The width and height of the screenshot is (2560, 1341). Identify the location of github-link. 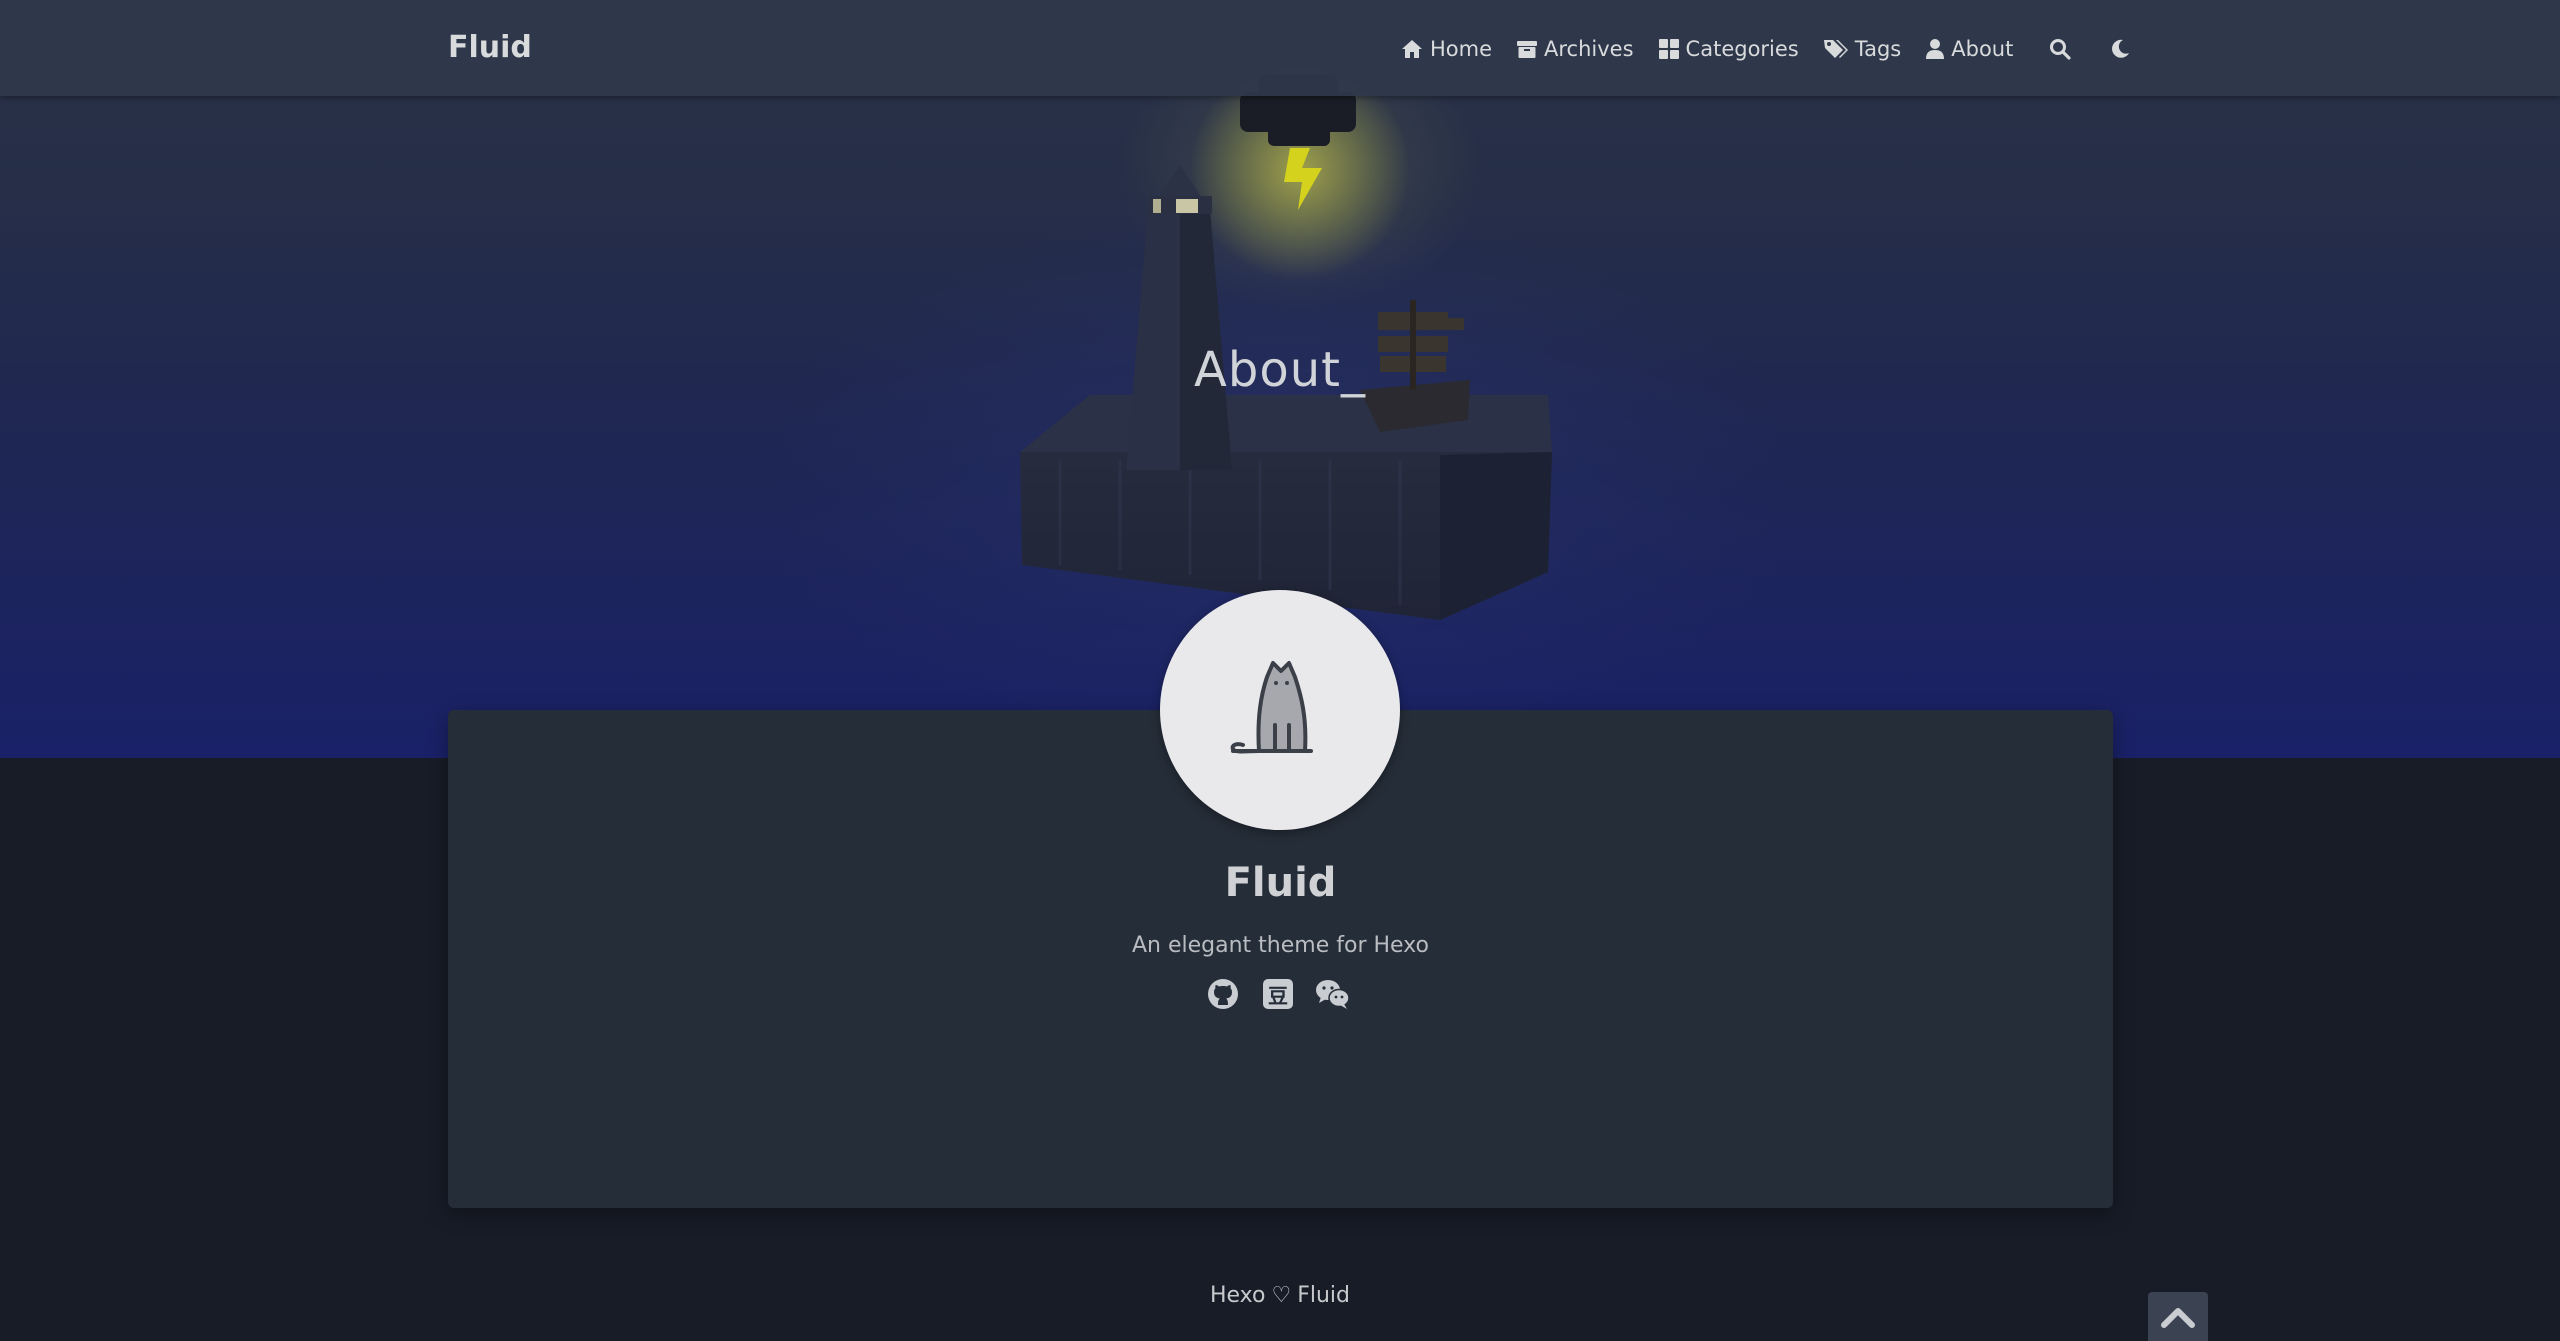
(1223, 994).